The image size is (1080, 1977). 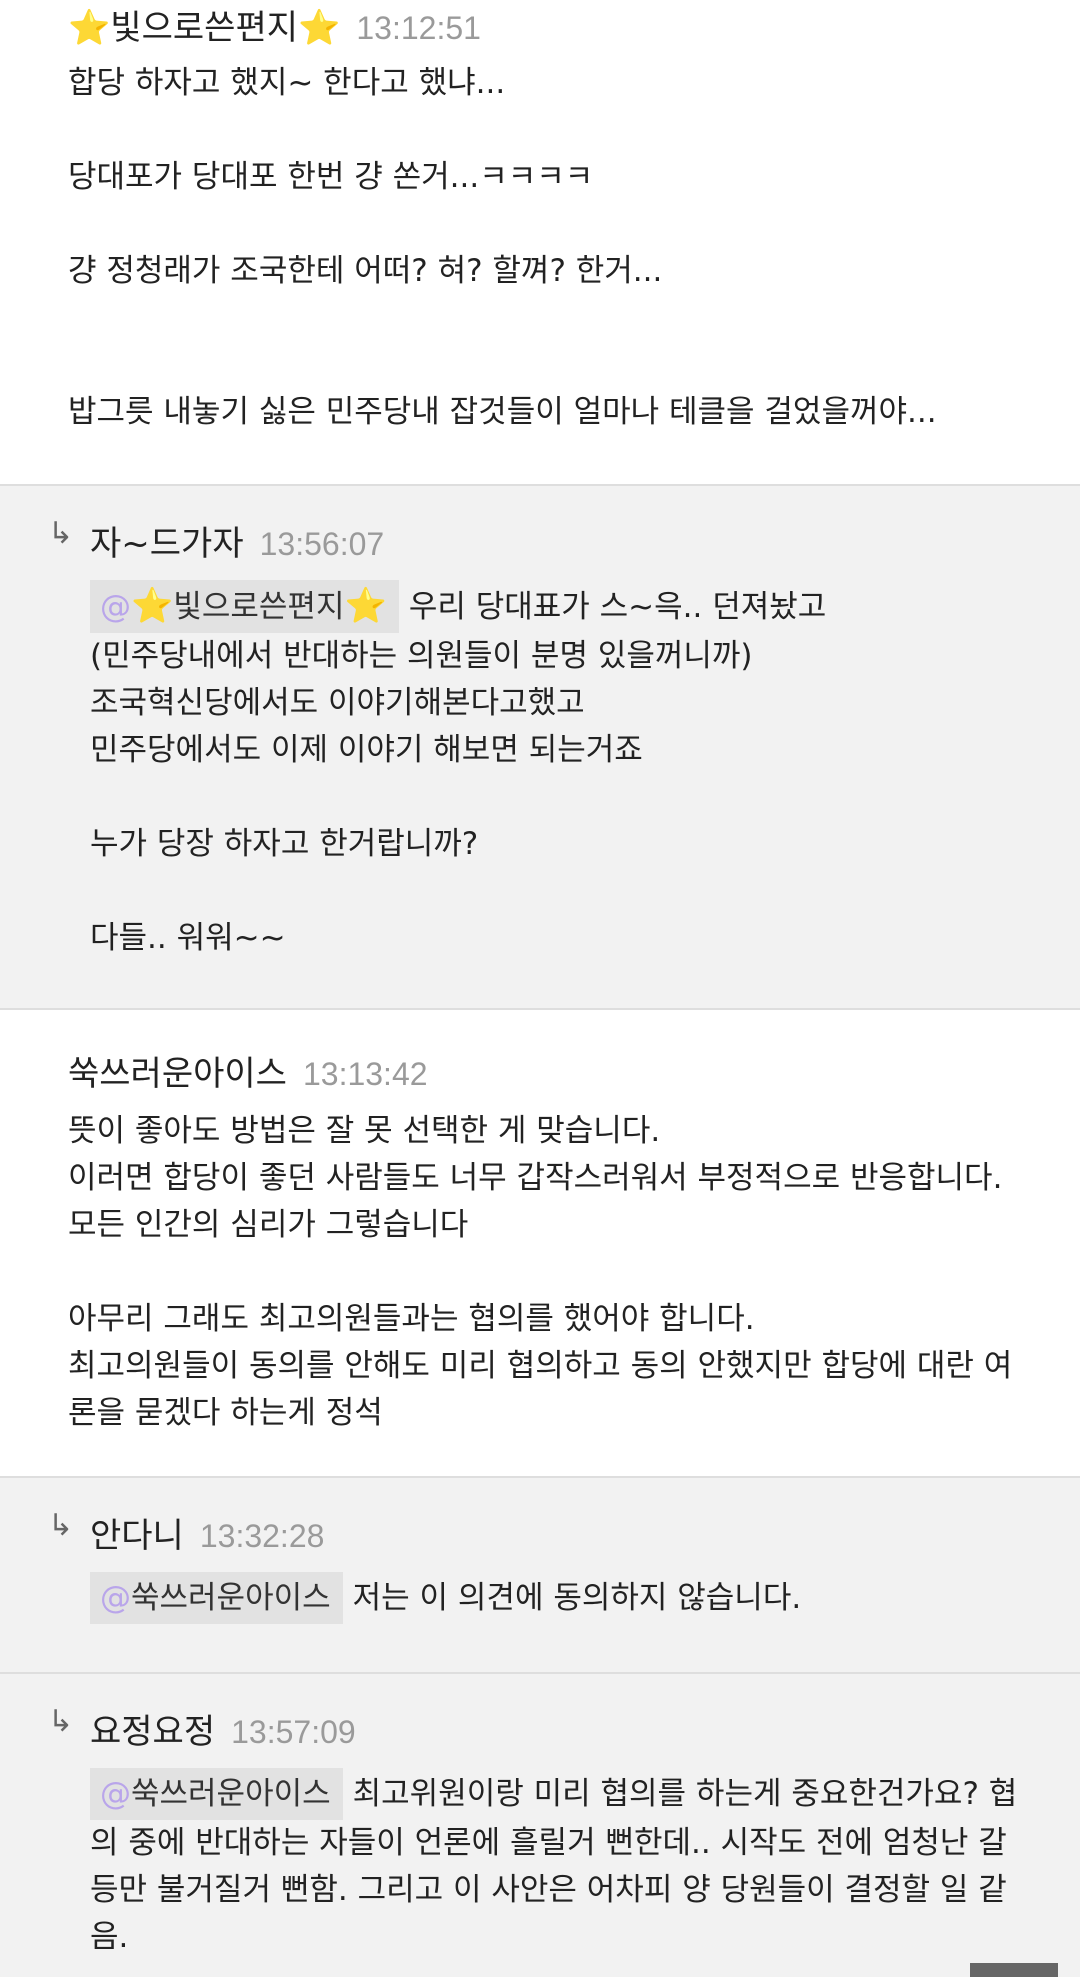 I want to click on comment-author: ⭐빛으로쓴편지⭐, so click(x=204, y=24).